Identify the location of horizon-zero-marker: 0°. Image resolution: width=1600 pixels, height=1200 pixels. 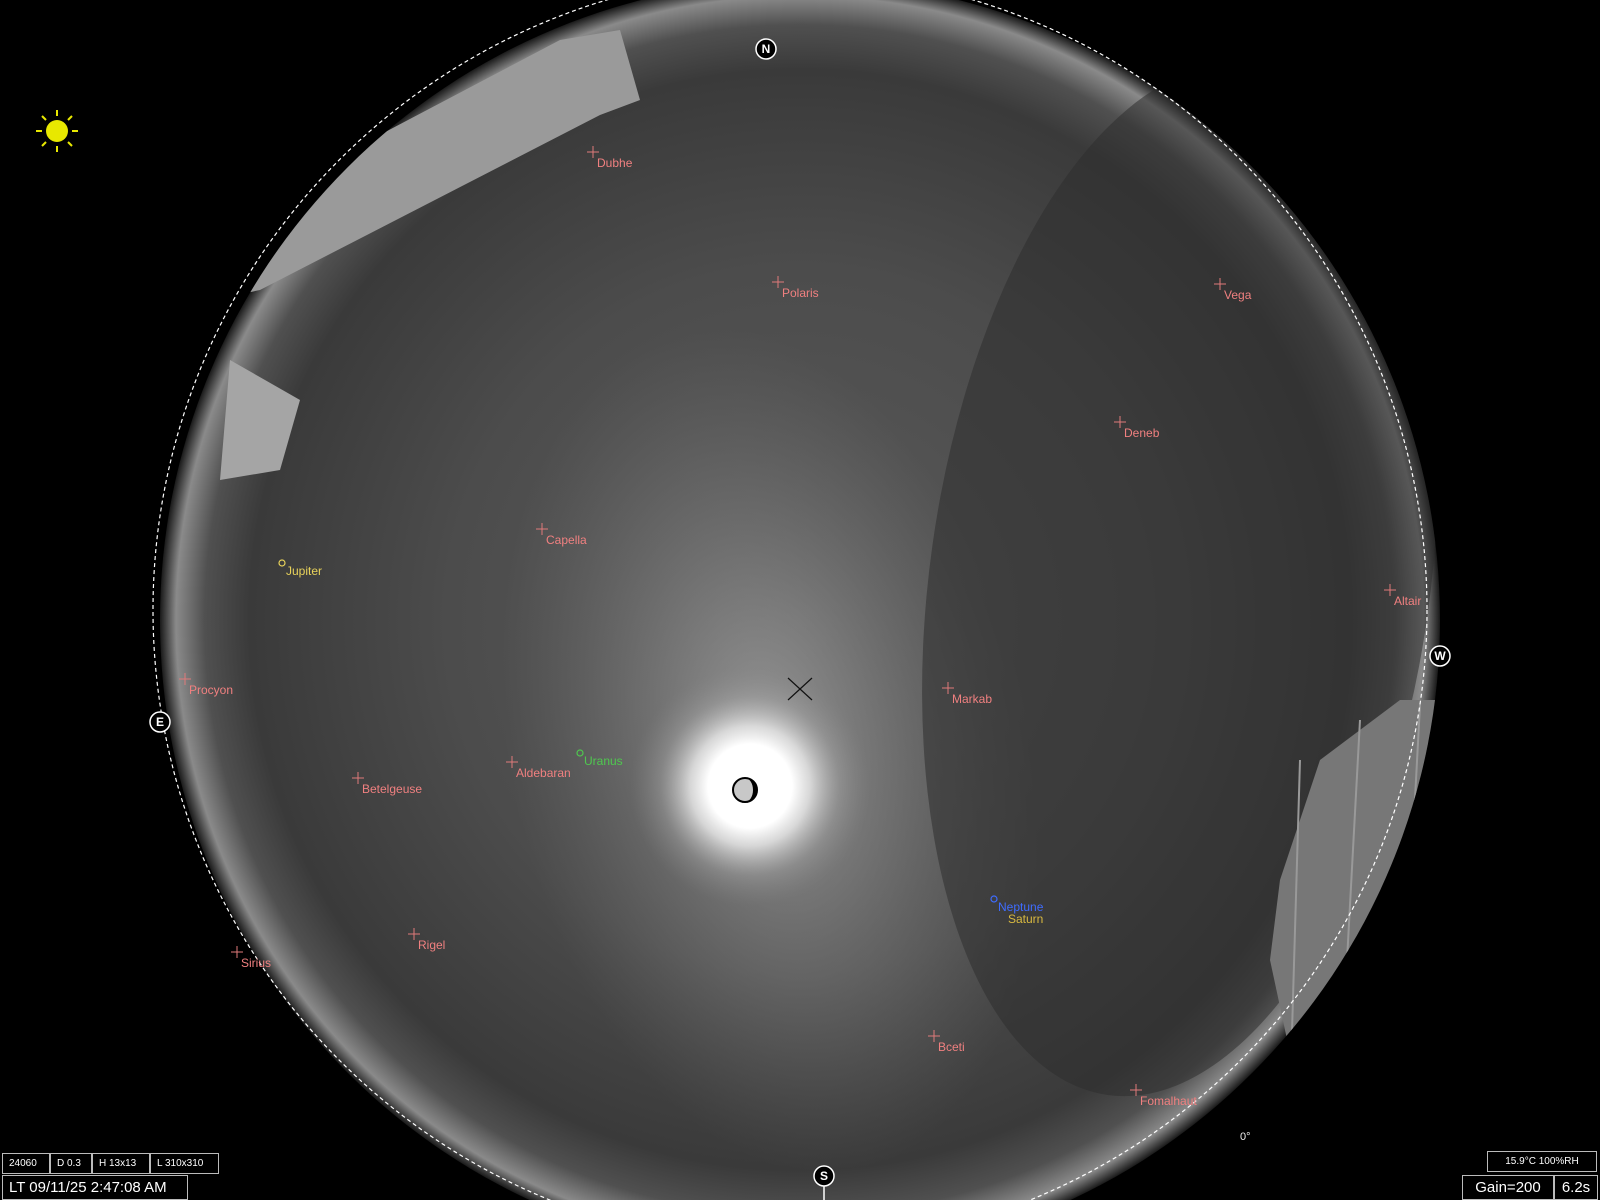
(1245, 1137).